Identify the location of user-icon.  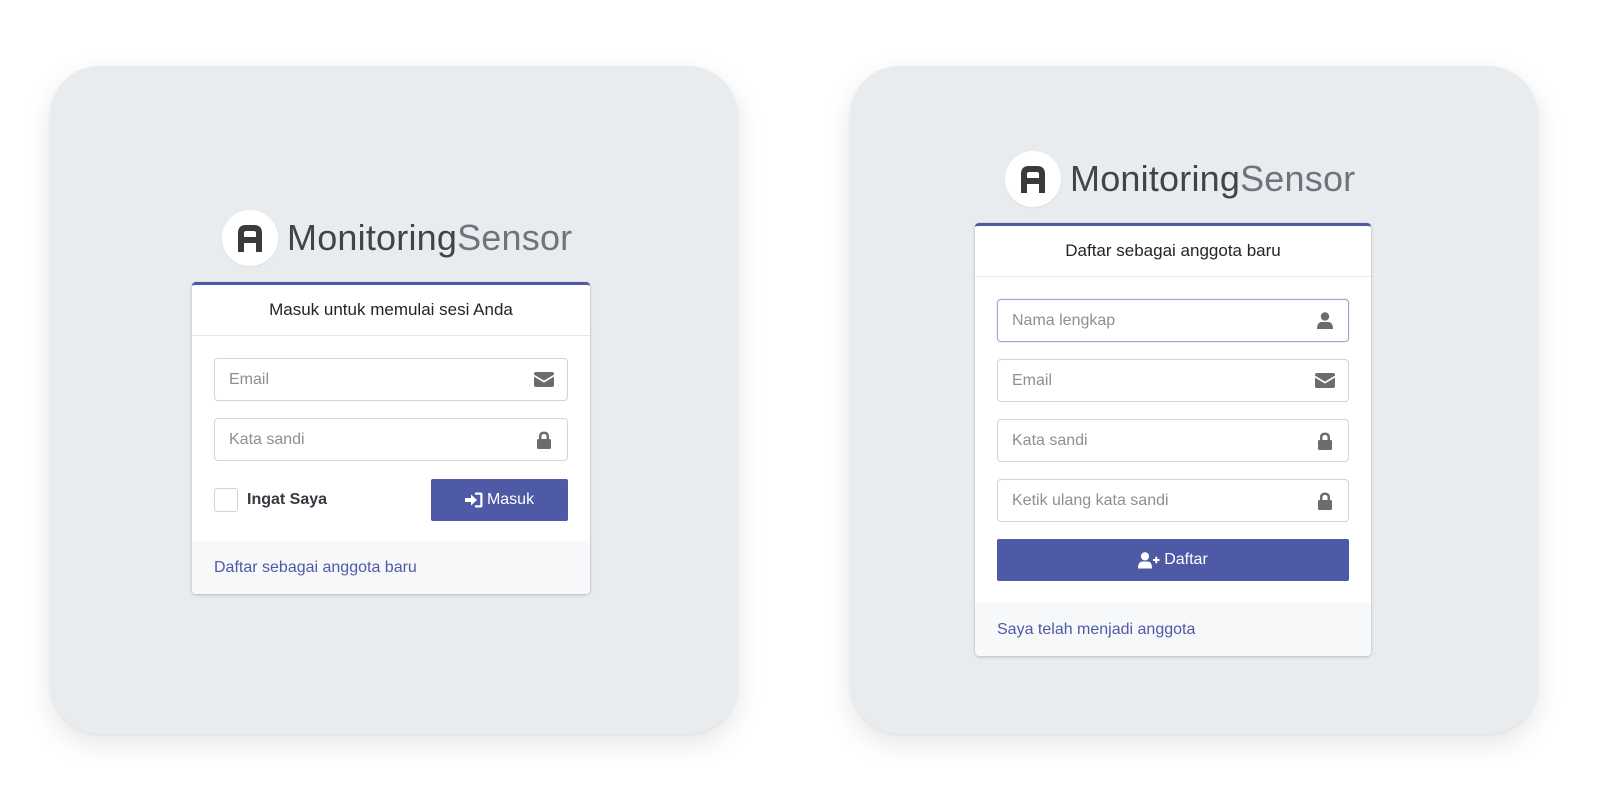
(1325, 321).